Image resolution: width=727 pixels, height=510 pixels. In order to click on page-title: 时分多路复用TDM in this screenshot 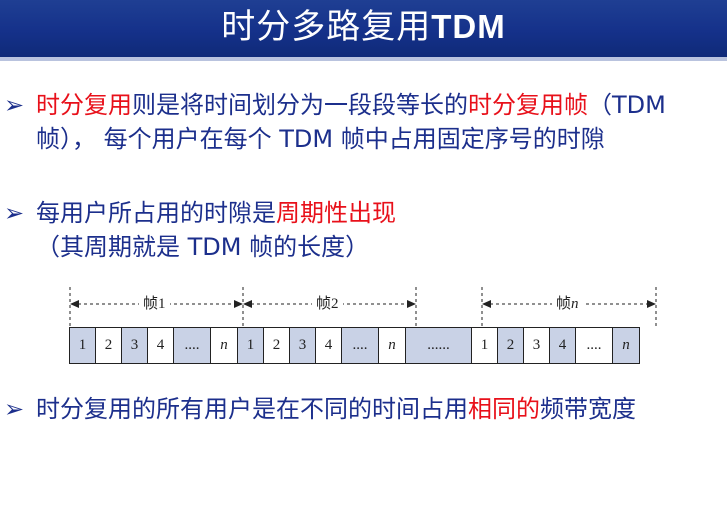, I will do `click(363, 27)`.